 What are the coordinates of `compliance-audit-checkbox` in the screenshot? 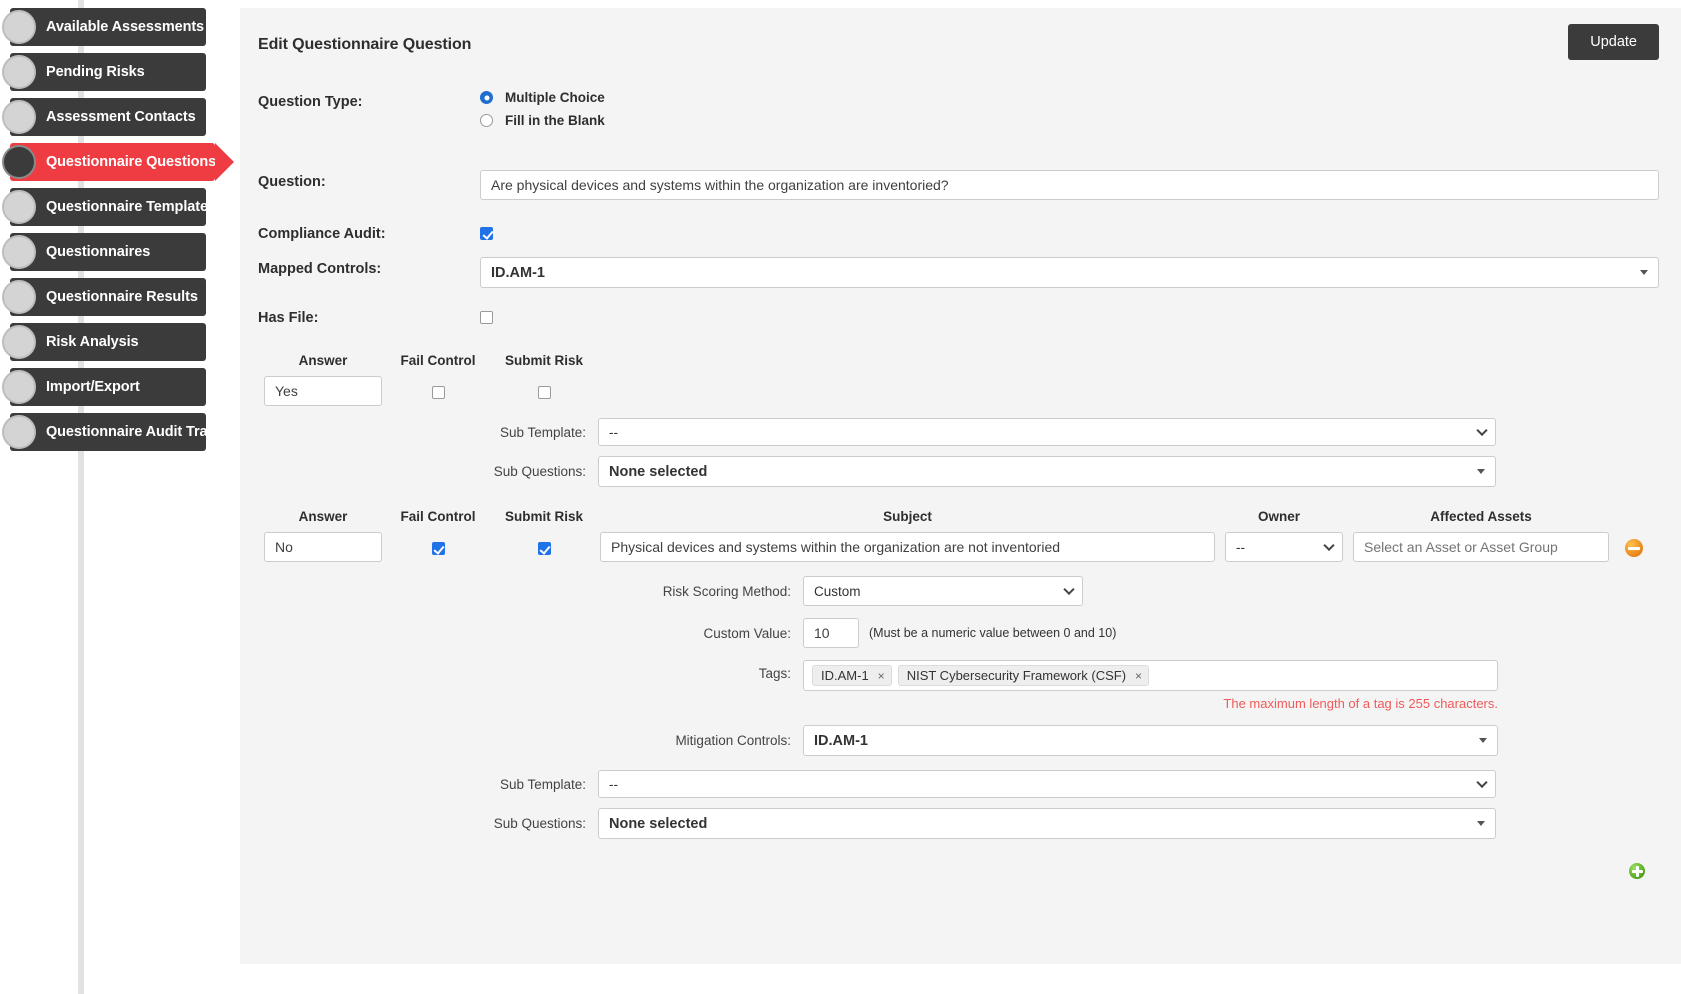 It's located at (486, 234).